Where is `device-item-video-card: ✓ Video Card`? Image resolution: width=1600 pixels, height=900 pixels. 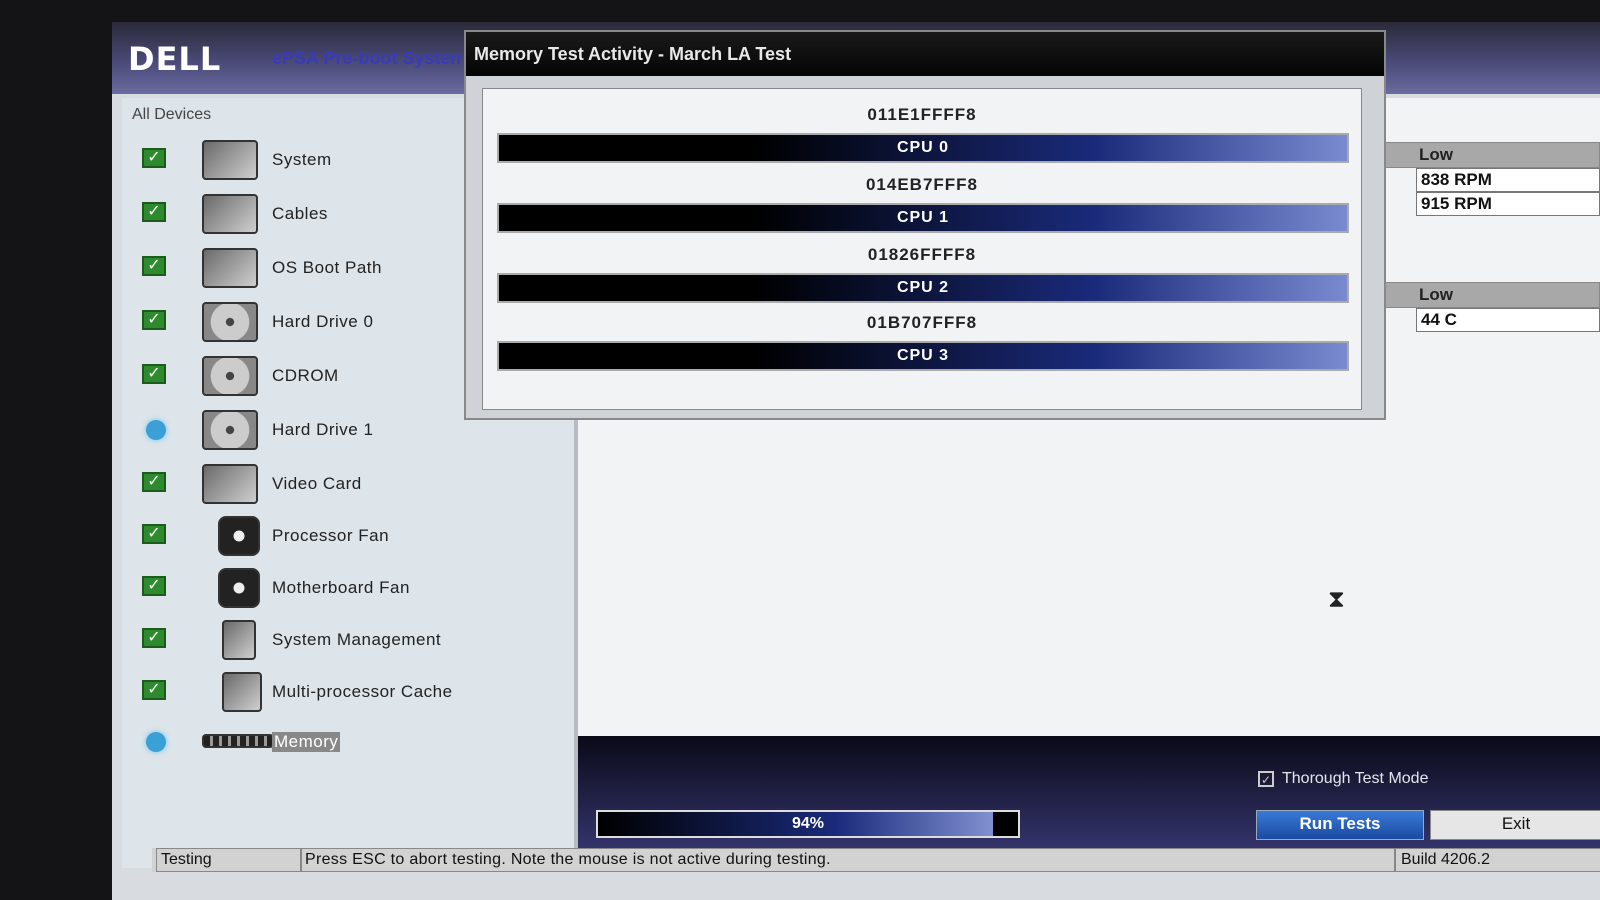 device-item-video-card: ✓ Video Card is located at coordinates (352, 485).